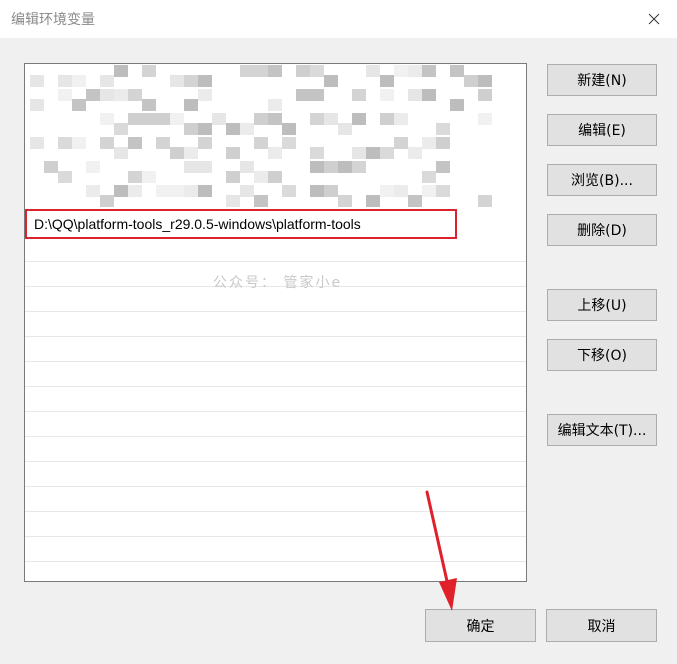  I want to click on close-button, so click(654, 19).